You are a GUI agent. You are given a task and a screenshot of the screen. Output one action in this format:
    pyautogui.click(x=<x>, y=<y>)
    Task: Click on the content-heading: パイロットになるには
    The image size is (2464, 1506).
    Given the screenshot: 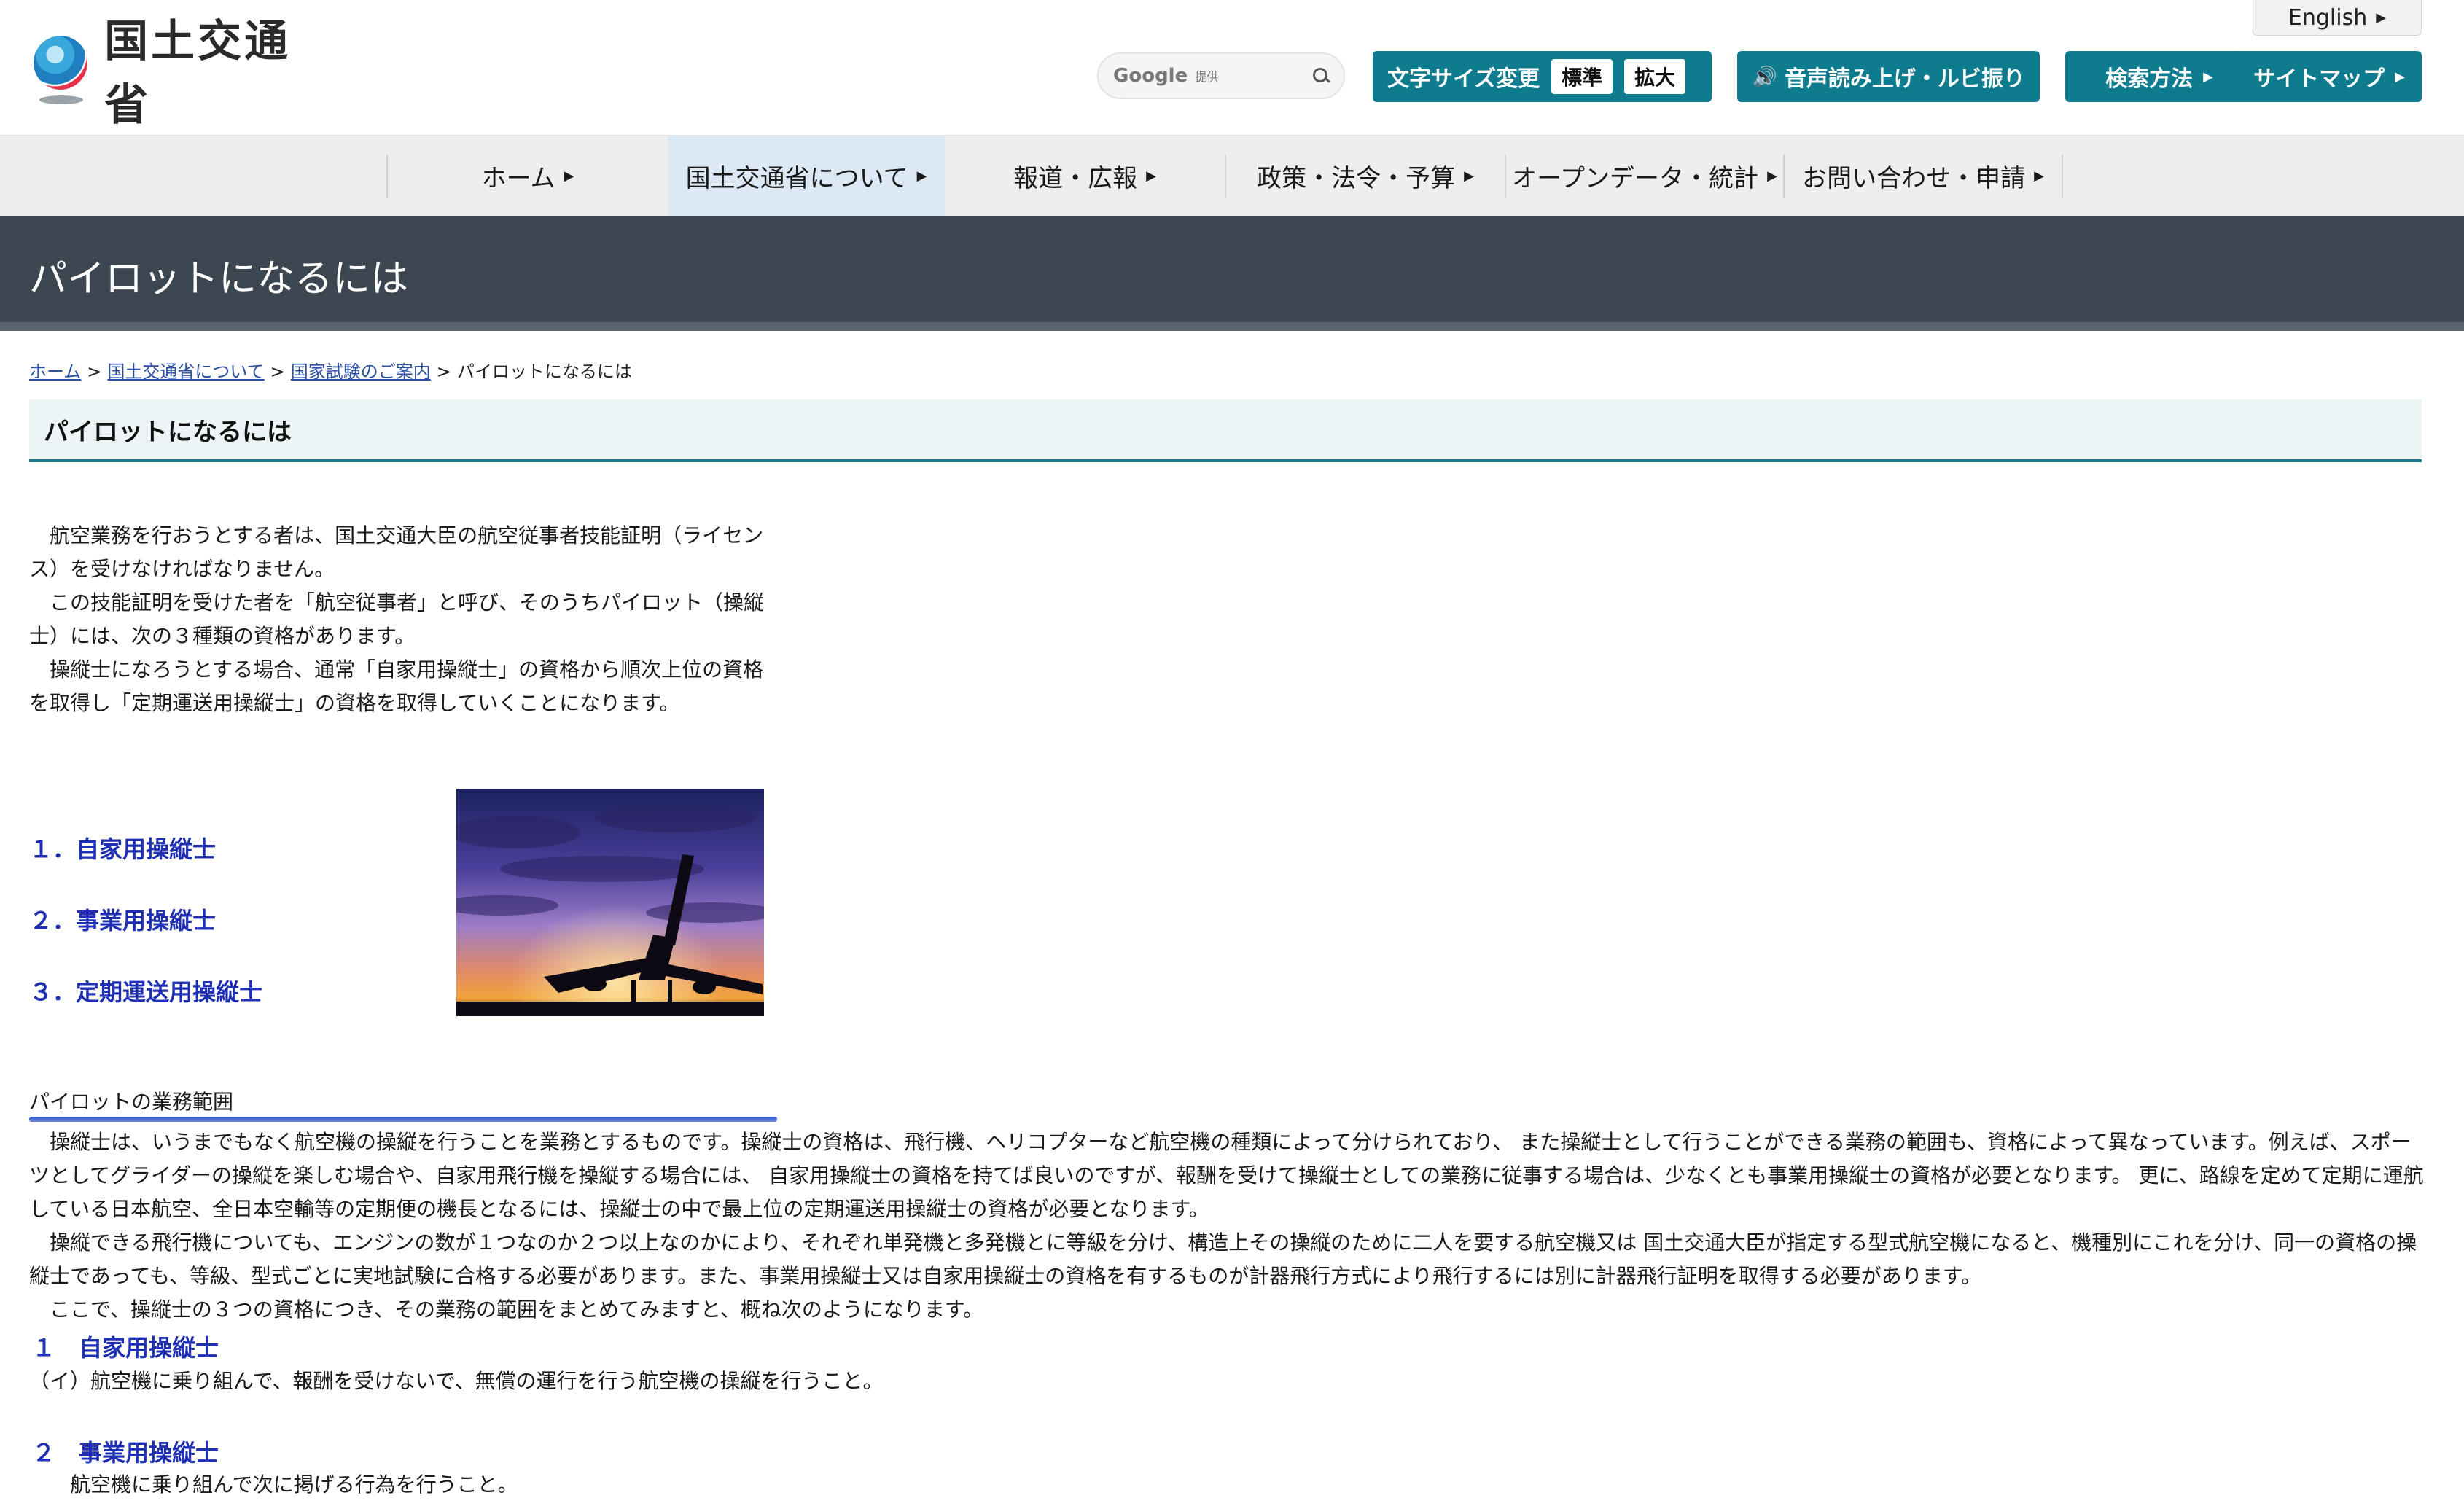 What is the action you would take?
    pyautogui.click(x=1225, y=430)
    